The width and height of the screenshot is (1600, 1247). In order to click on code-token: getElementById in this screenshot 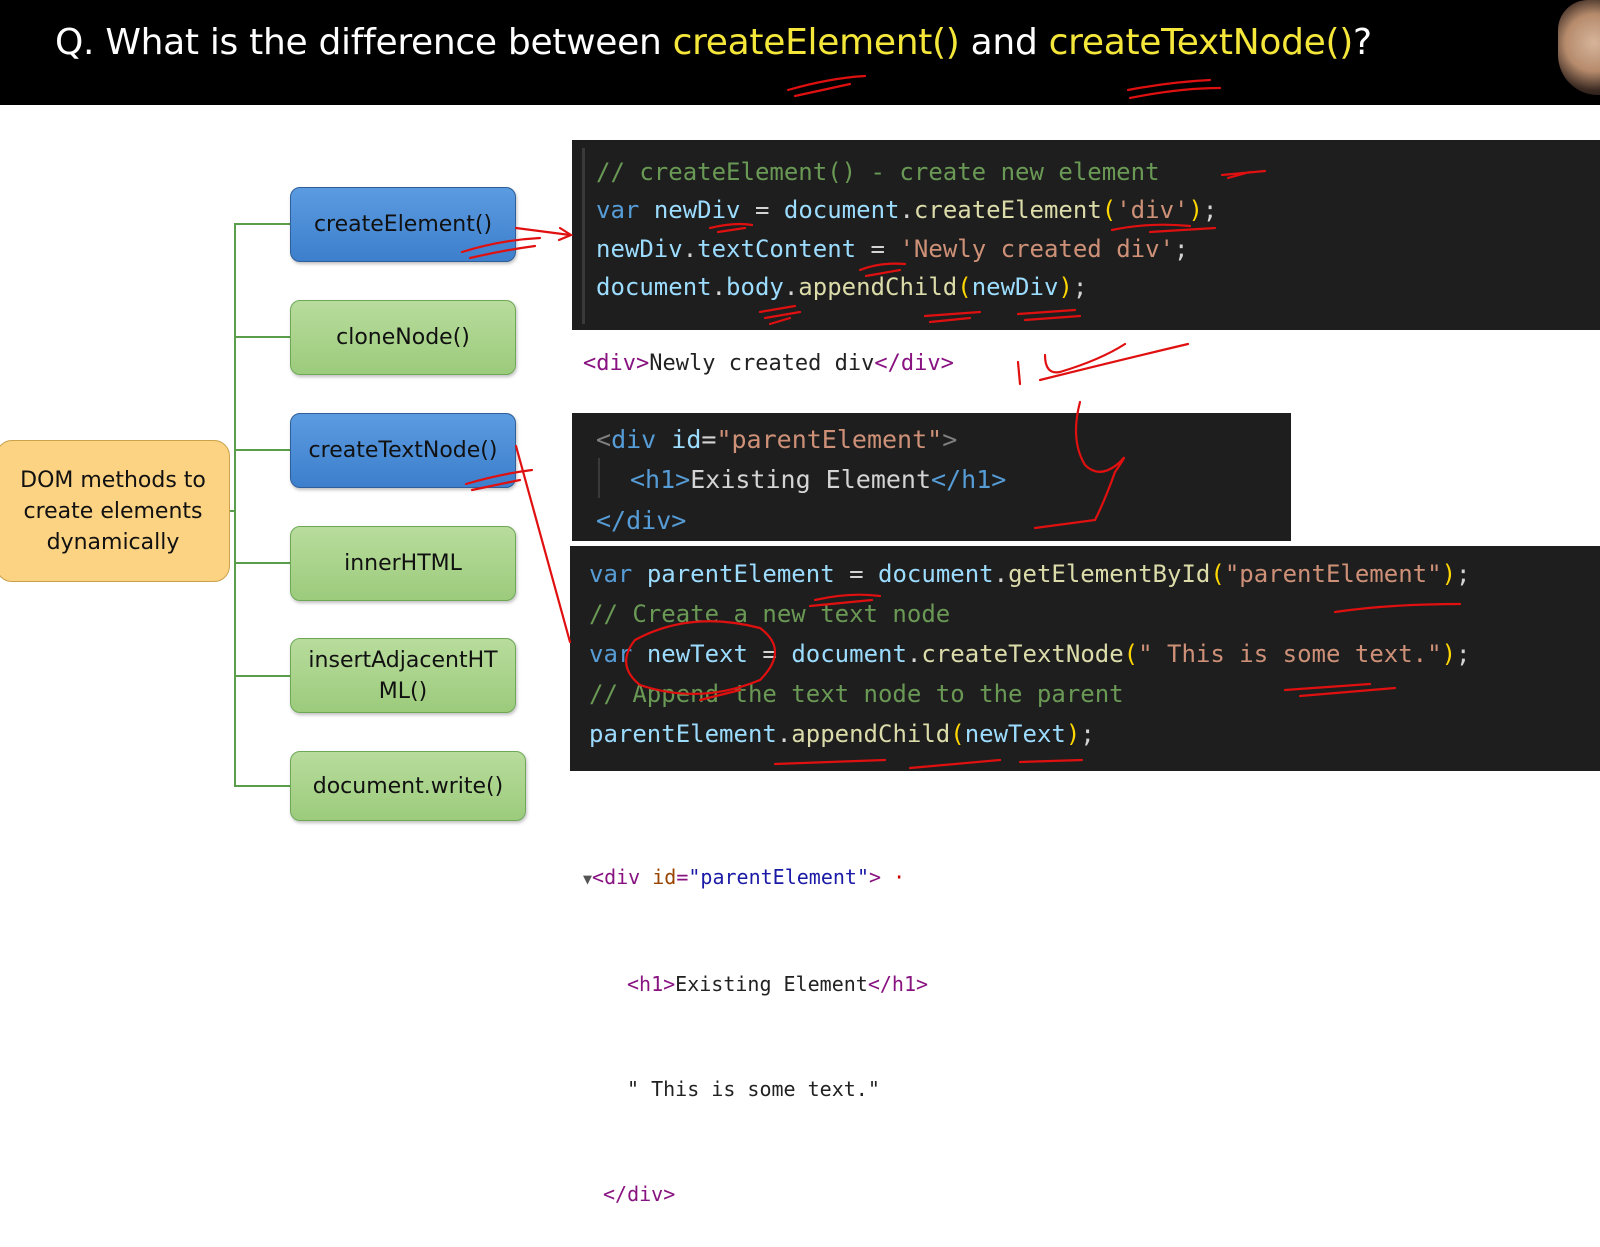, I will do `click(1109, 574)`.